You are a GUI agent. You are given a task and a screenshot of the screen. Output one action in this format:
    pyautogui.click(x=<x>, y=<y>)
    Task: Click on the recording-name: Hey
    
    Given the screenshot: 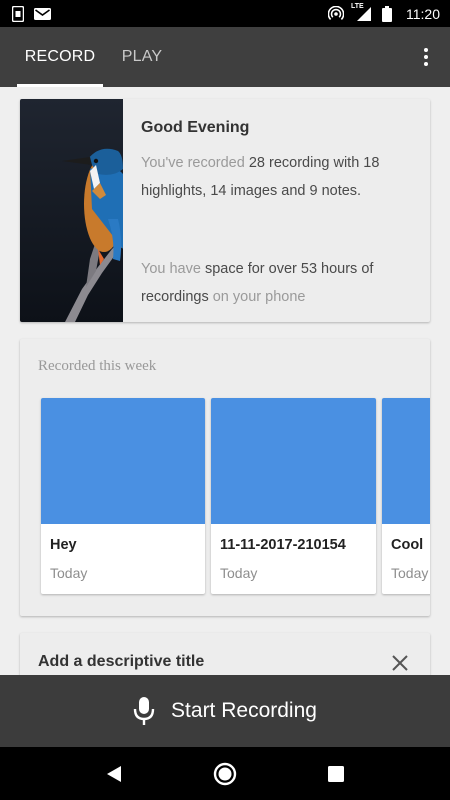 What is the action you would take?
    pyautogui.click(x=63, y=545)
    